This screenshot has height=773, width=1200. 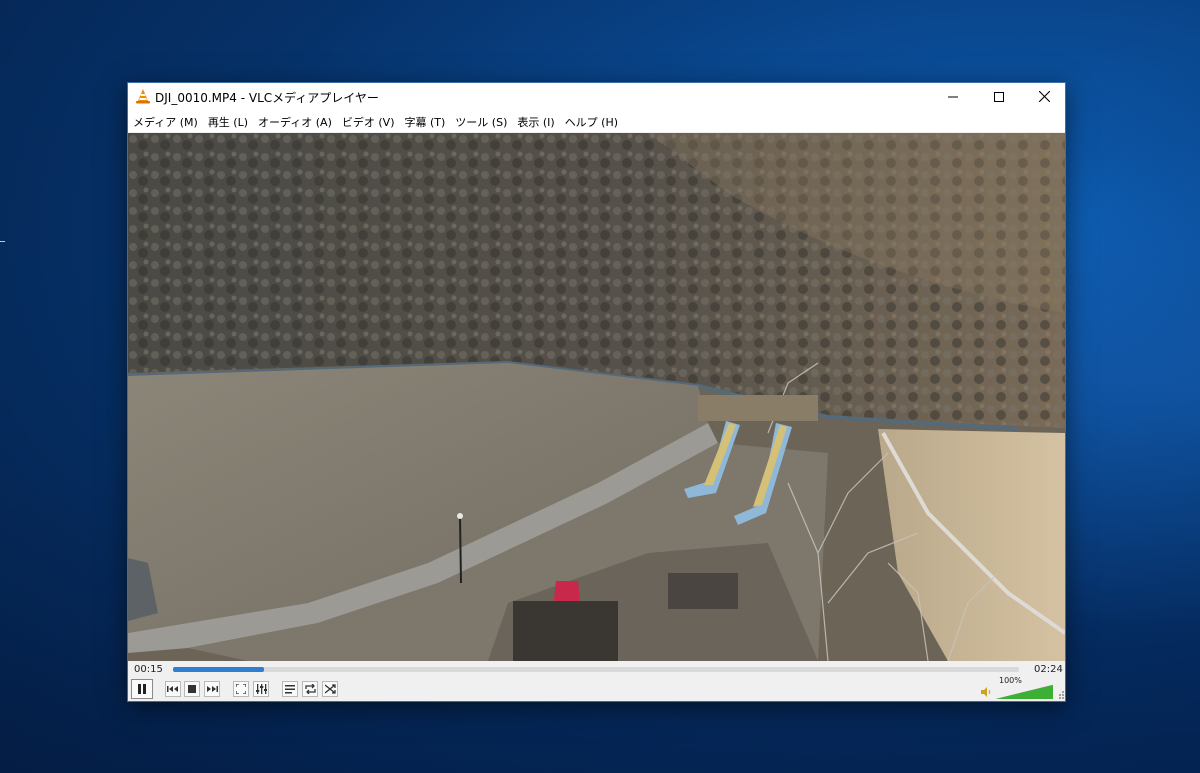 What do you see at coordinates (148, 669) in the screenshot?
I see `elapsed-time: 00:15` at bounding box center [148, 669].